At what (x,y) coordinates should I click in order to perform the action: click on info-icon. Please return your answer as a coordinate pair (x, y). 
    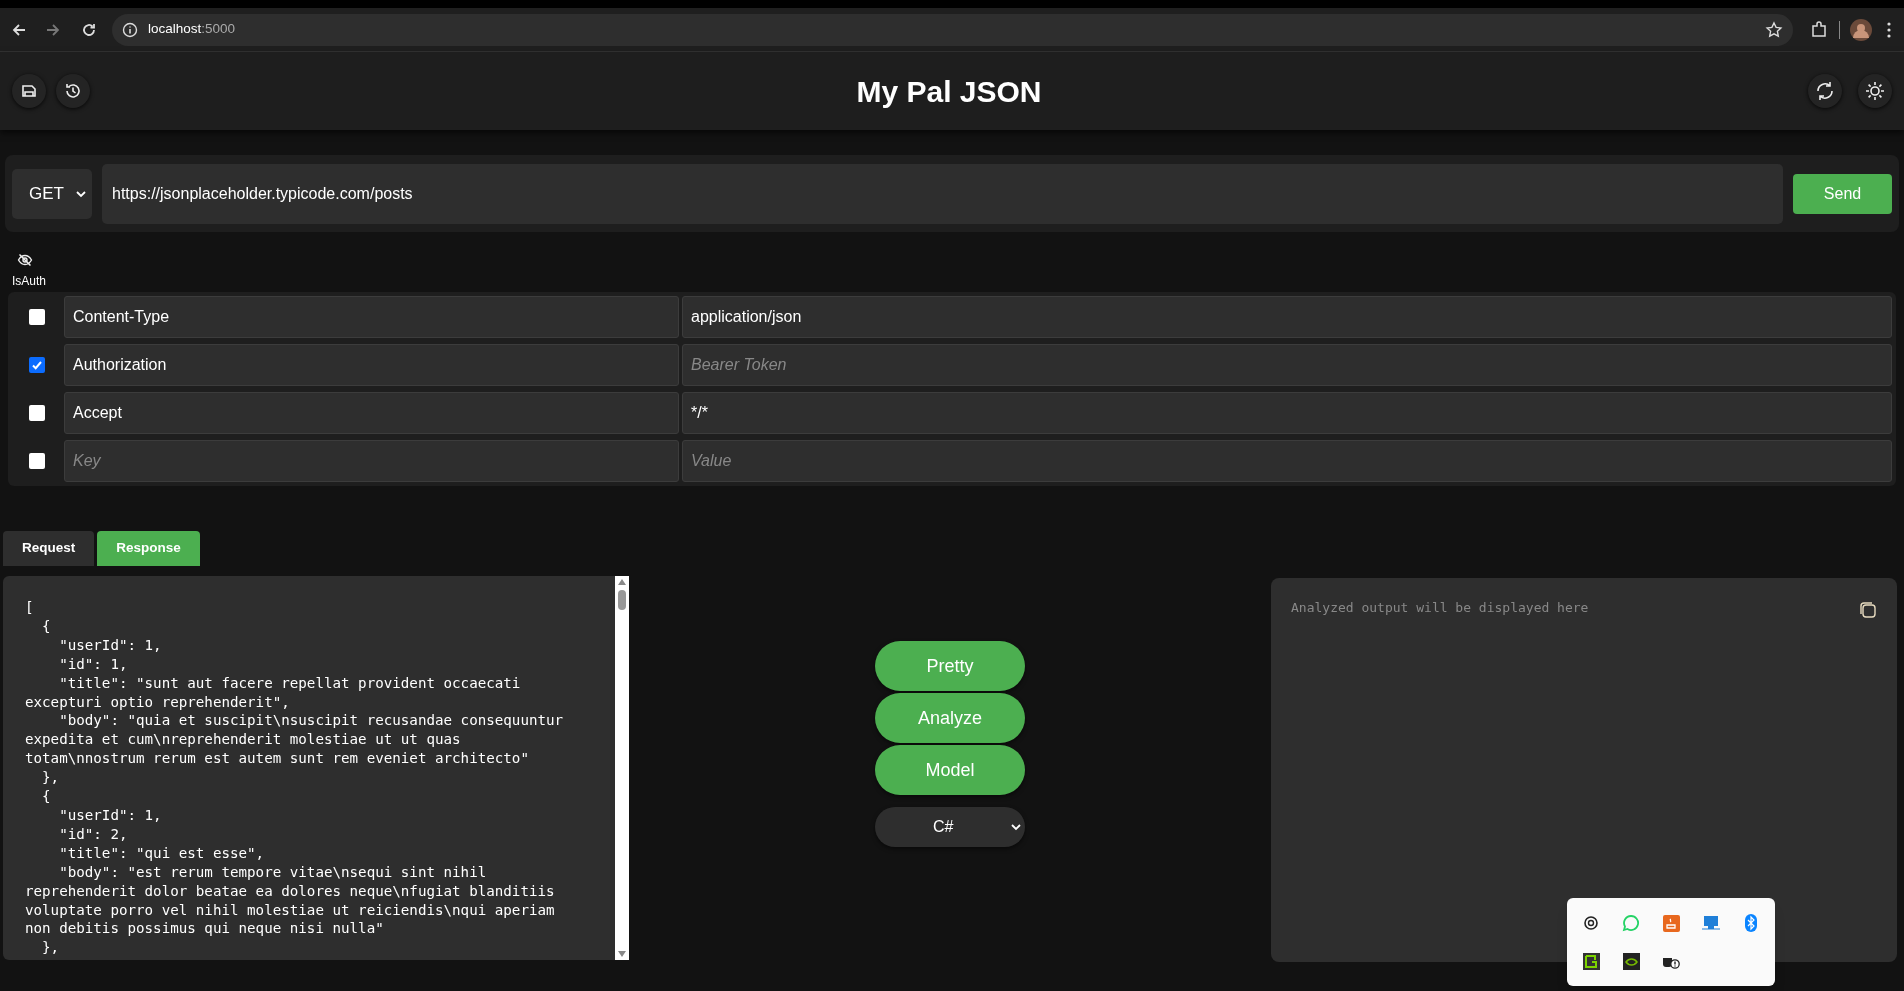
    Looking at the image, I should click on (130, 29).